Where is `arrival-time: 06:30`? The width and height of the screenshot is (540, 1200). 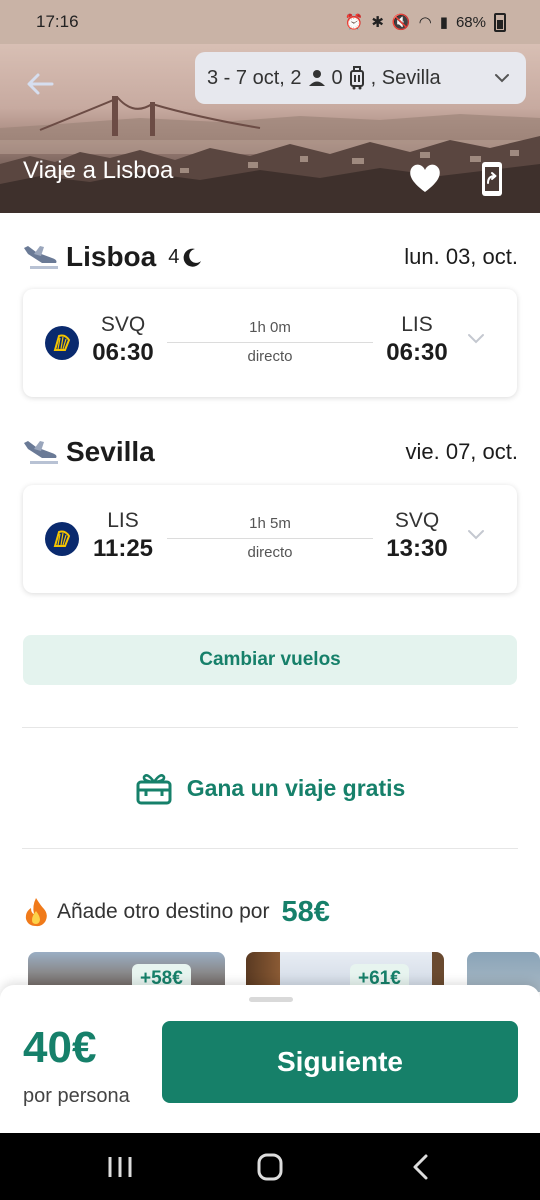
arrival-time: 06:30 is located at coordinates (417, 352).